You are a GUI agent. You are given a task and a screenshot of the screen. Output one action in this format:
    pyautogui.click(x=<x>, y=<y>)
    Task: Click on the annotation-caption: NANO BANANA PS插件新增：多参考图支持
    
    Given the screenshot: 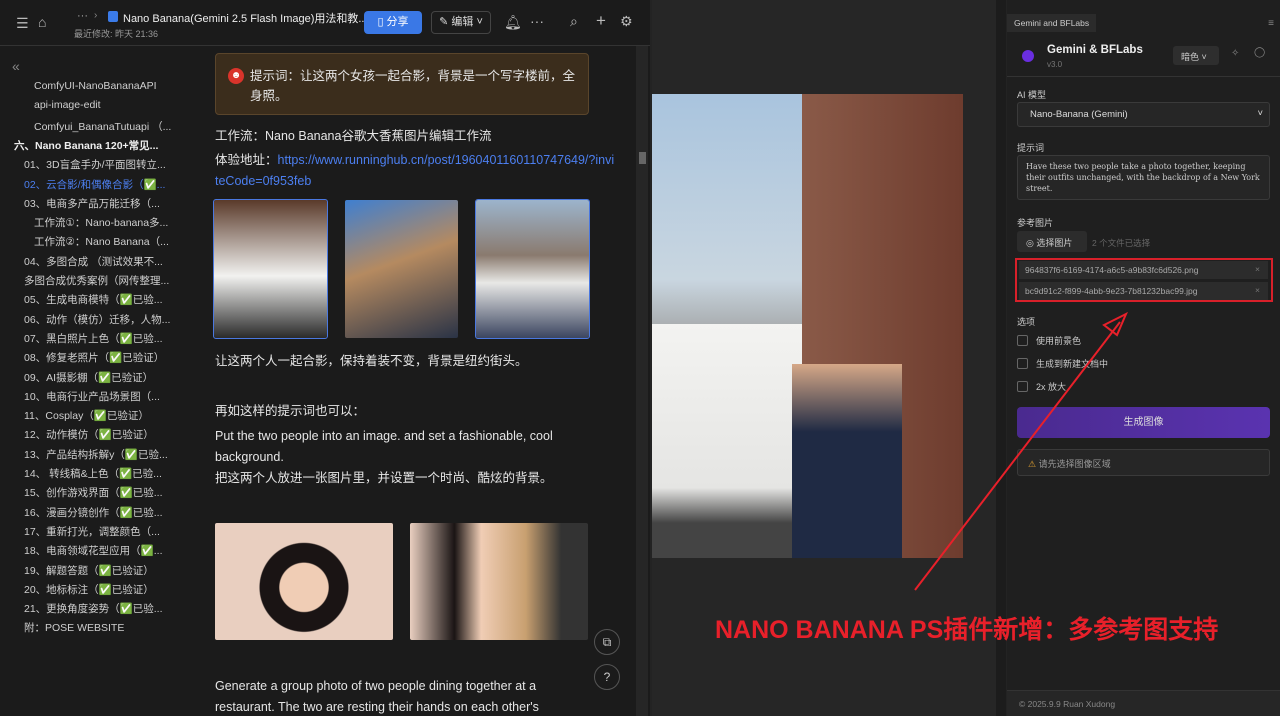 What is the action you would take?
    pyautogui.click(x=967, y=630)
    